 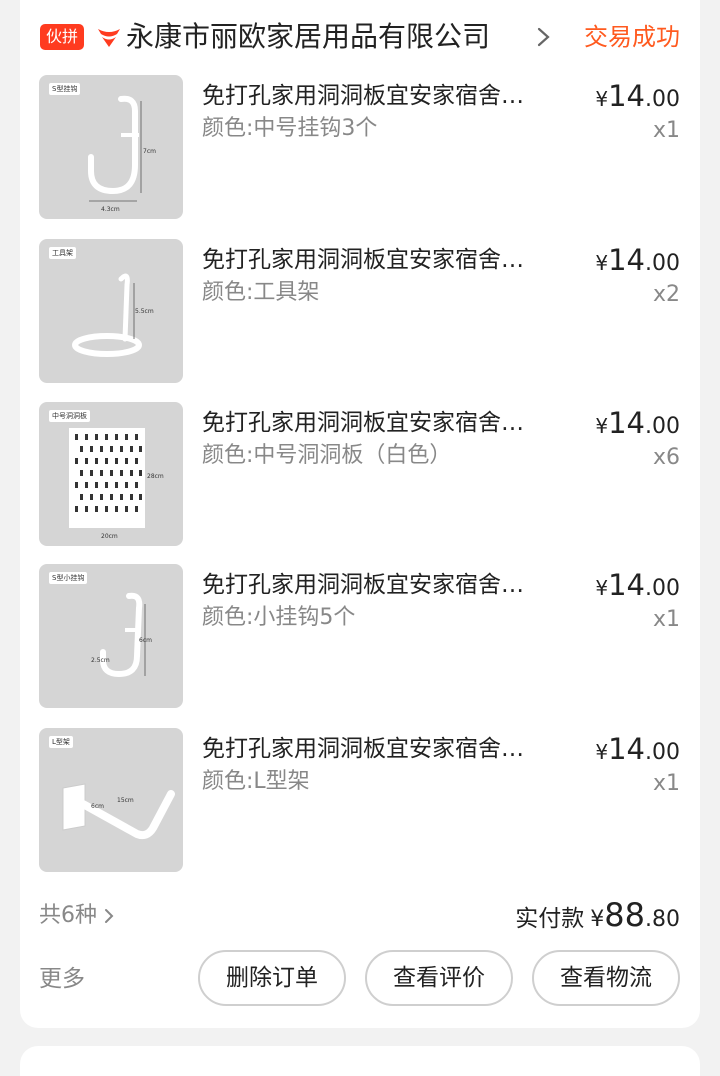 I want to click on l-rack-image: 15cm 6cm, so click(x=118, y=811).